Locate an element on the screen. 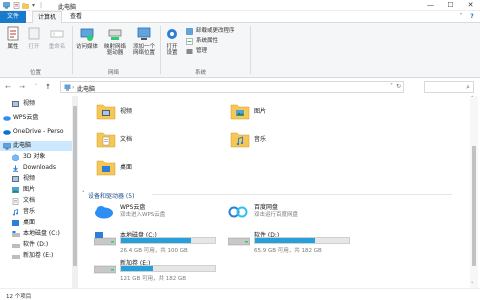 This screenshot has width=480, height=300. uninstall-program-button: 卸载或更改程序 is located at coordinates (210, 31).